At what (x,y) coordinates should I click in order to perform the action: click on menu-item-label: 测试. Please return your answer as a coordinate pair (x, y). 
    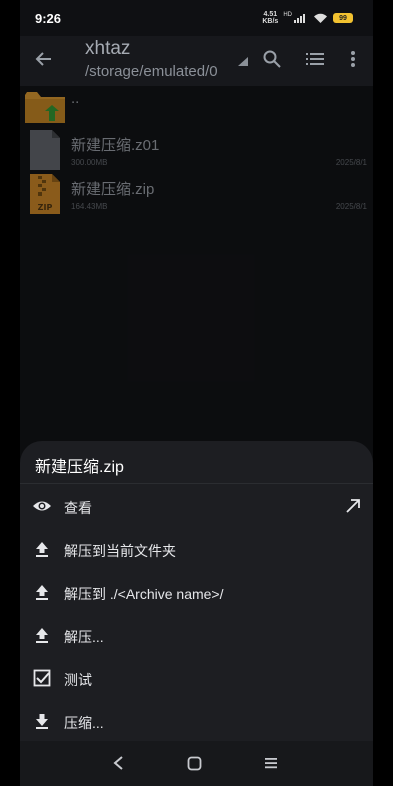
    Looking at the image, I should click on (78, 680).